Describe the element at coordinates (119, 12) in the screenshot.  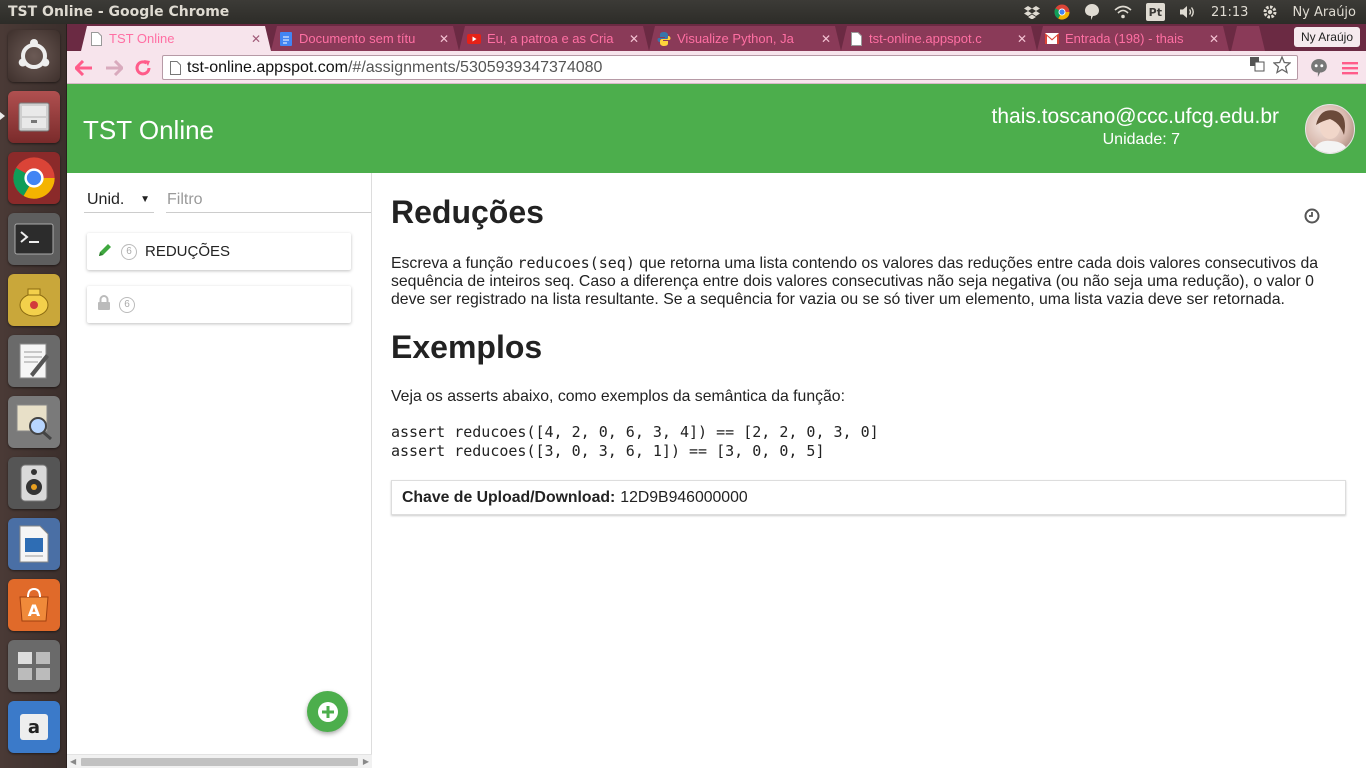
I see `window-title: TST Online - Google Chrome` at that location.